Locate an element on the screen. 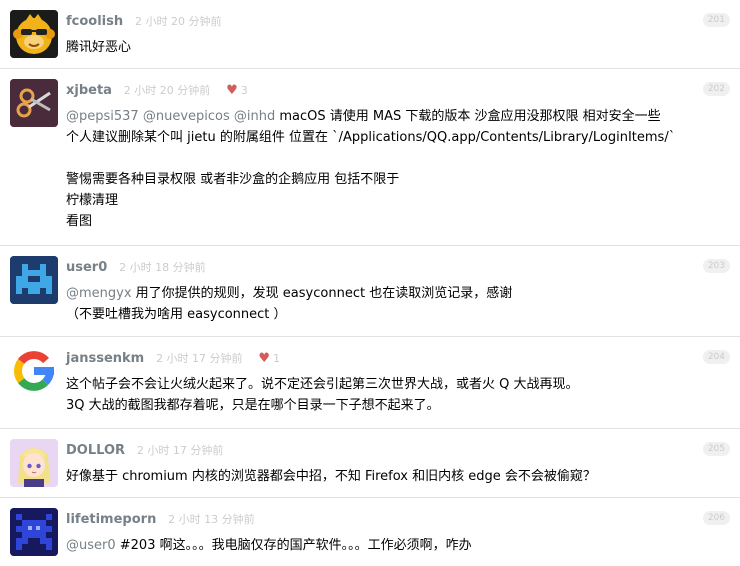  mention-link: @nuevepicos is located at coordinates (186, 116).